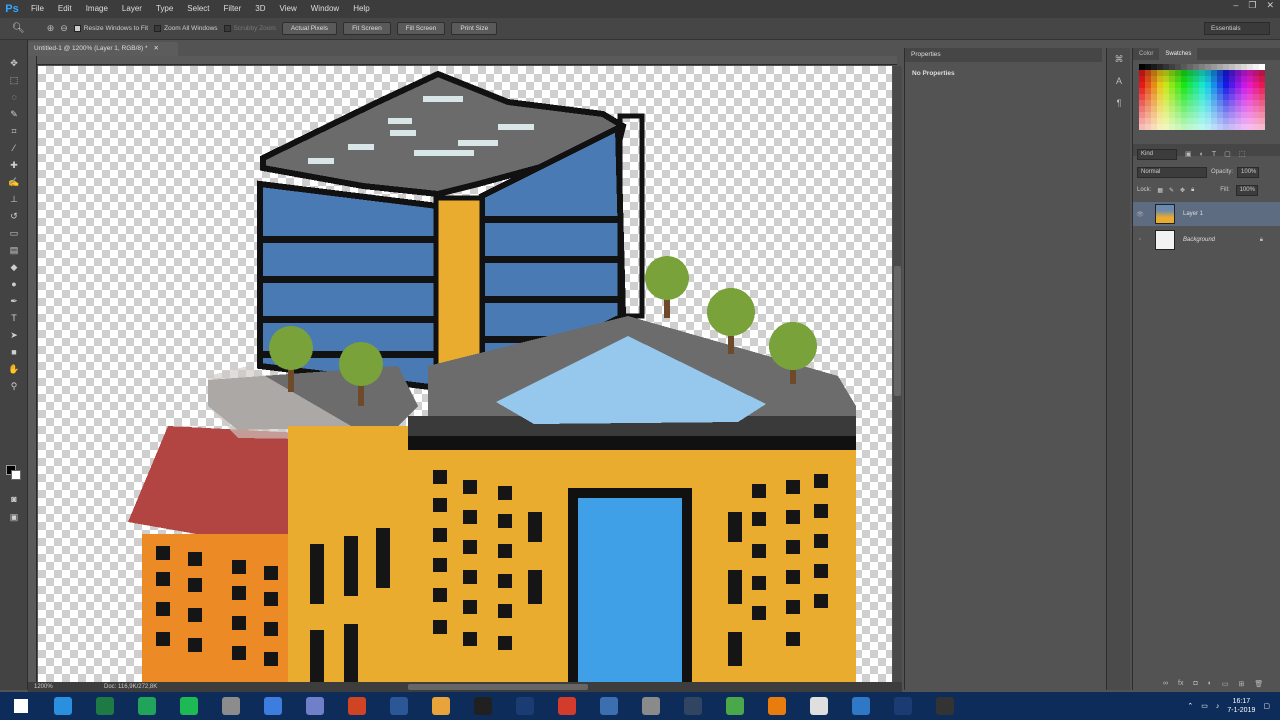  What do you see at coordinates (1119, 106) in the screenshot?
I see `paragraph-panel-icon: ¶` at bounding box center [1119, 106].